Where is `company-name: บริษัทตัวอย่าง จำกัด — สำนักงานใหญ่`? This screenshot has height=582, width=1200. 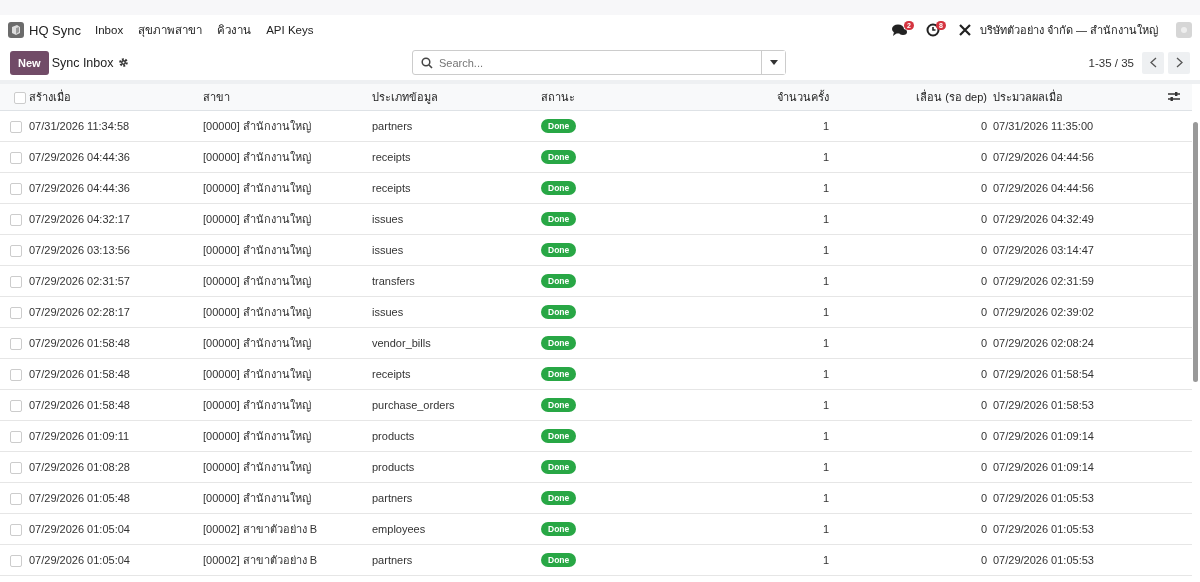
company-name: บริษัทตัวอย่าง จำกัด — สำนักงานใหญ่ is located at coordinates (1068, 30).